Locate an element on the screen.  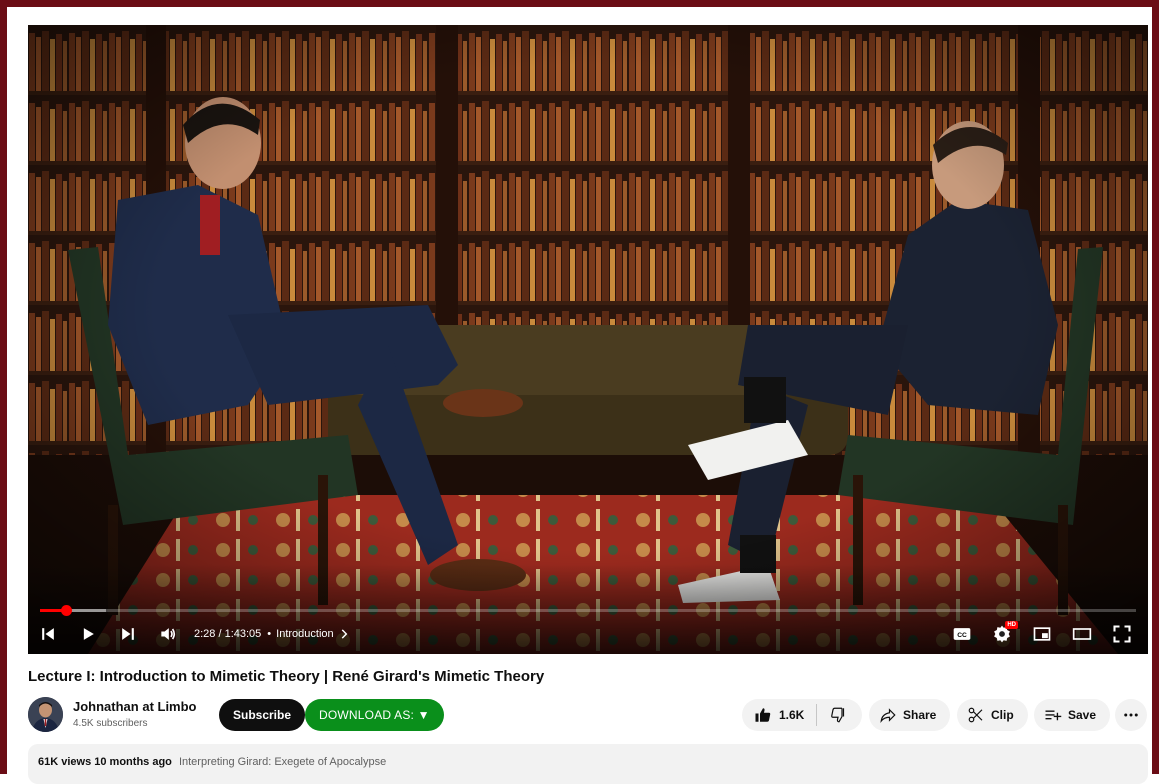
more-horizontal-icon is located at coordinates (1131, 715).